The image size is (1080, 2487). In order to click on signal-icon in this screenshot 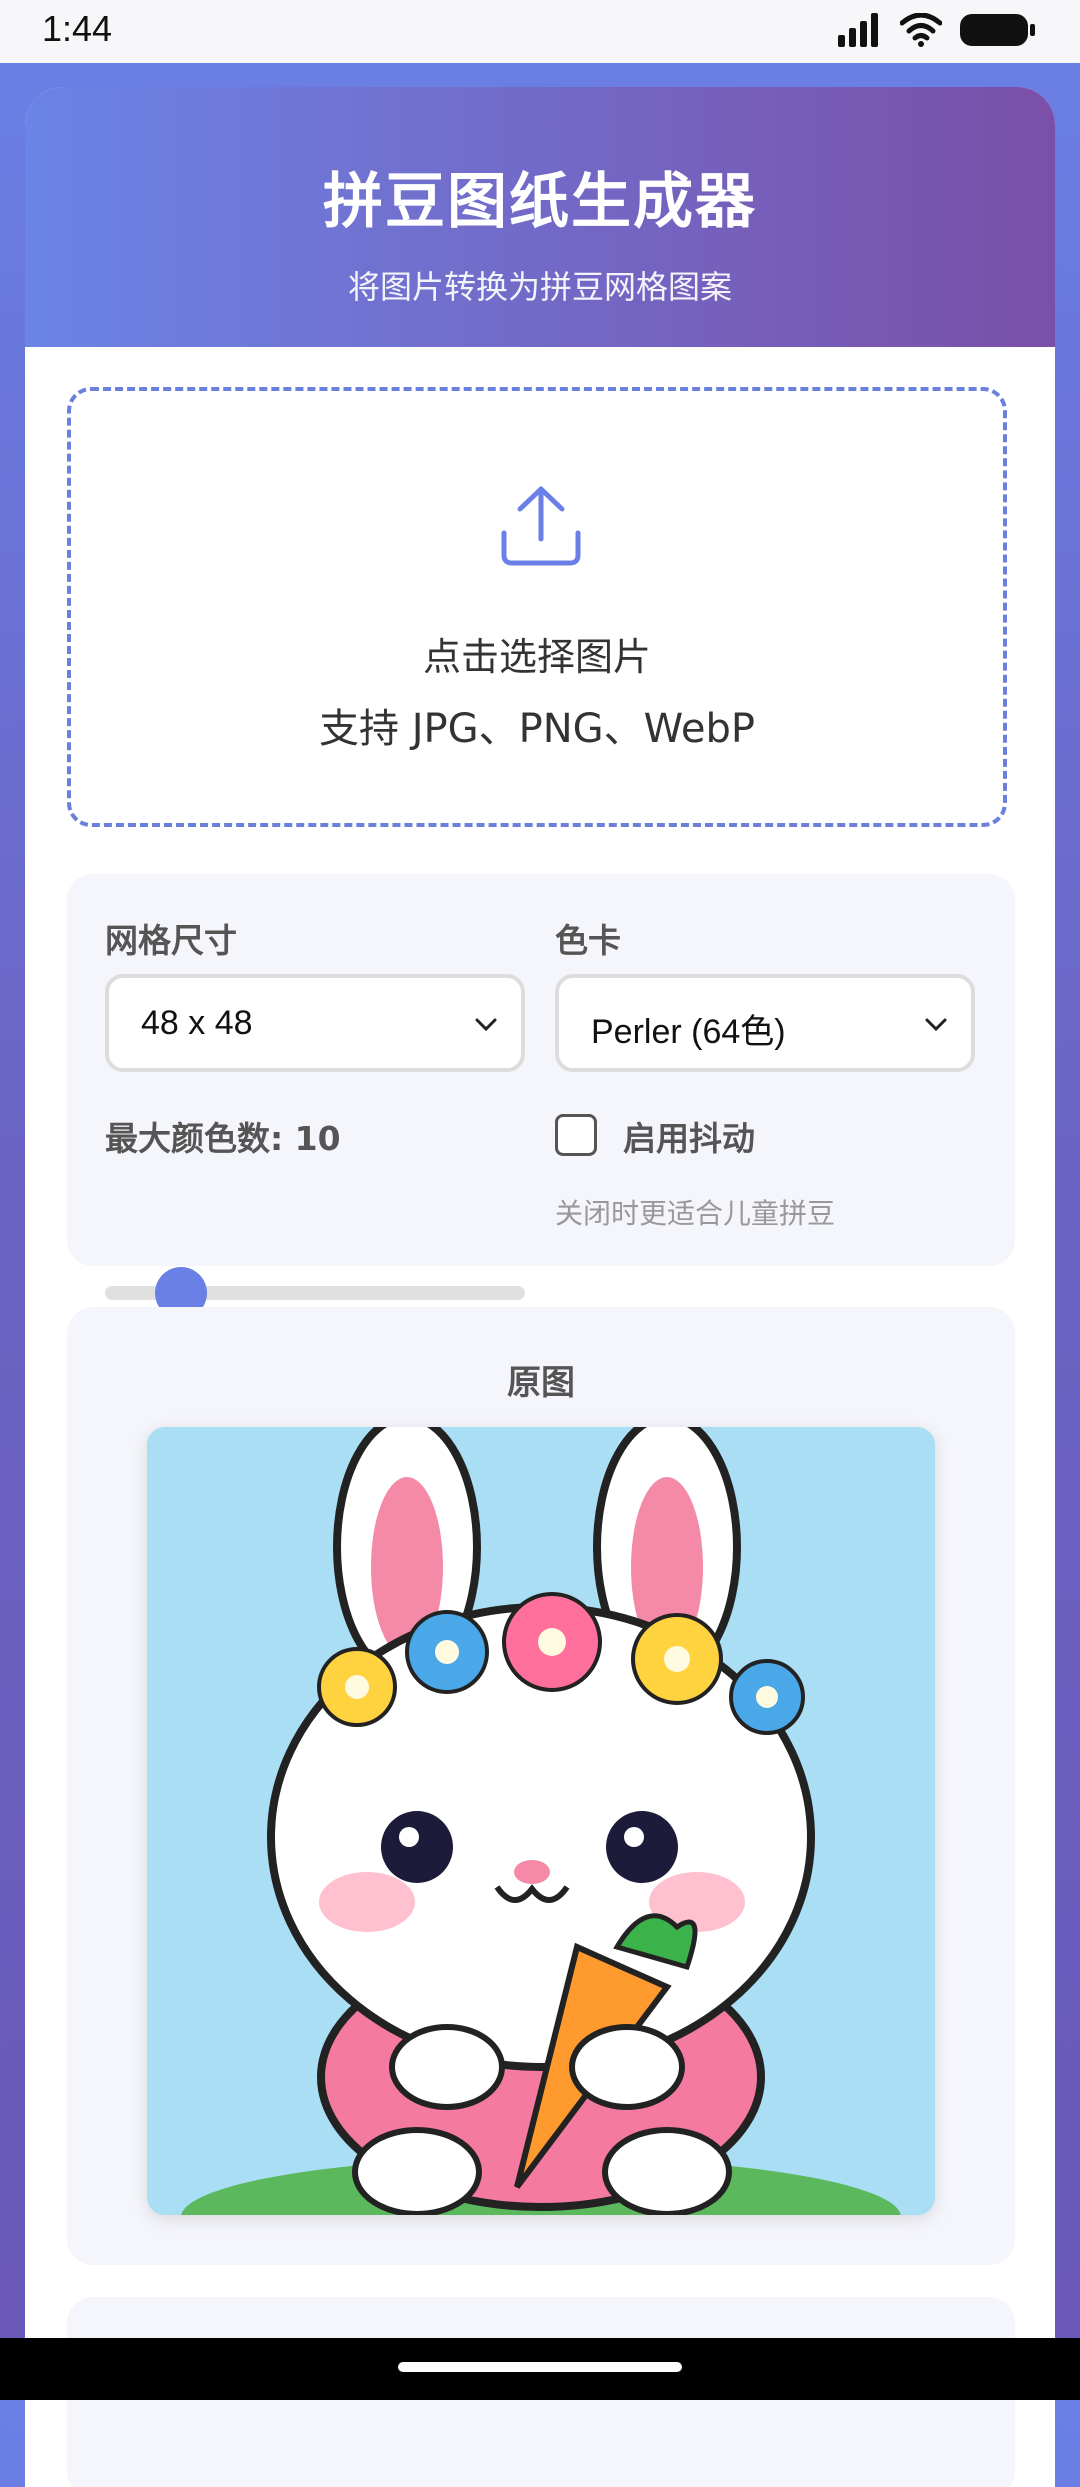, I will do `click(858, 30)`.